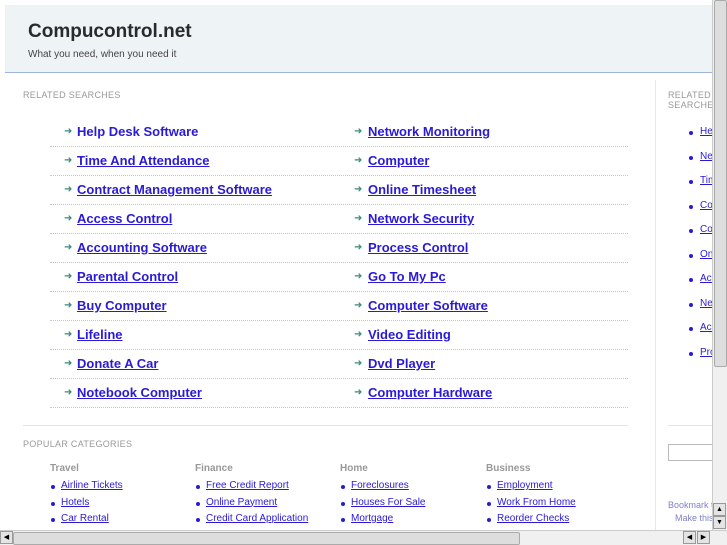 Image resolution: width=727 pixels, height=545 pixels. I want to click on sidebar-link: Access Control, so click(706, 278).